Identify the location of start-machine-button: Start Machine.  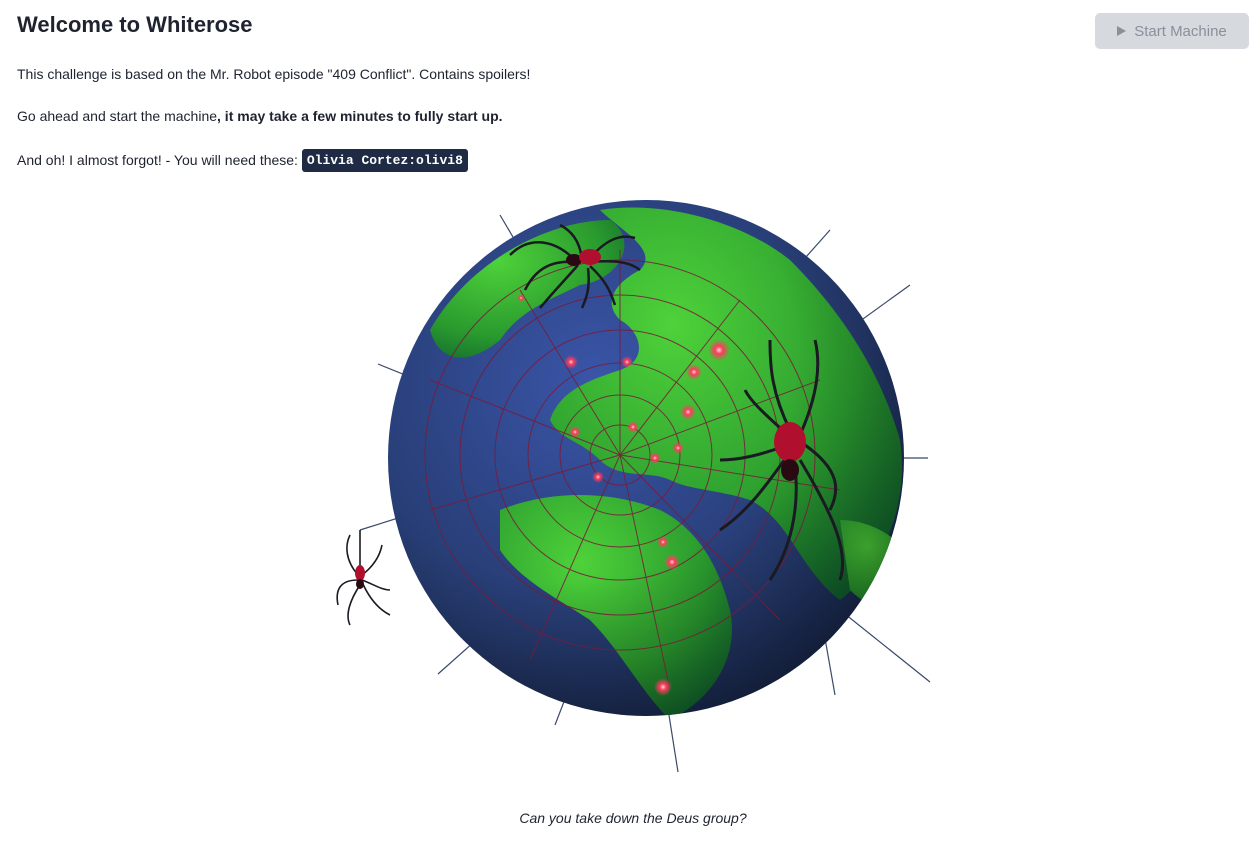
(1172, 31).